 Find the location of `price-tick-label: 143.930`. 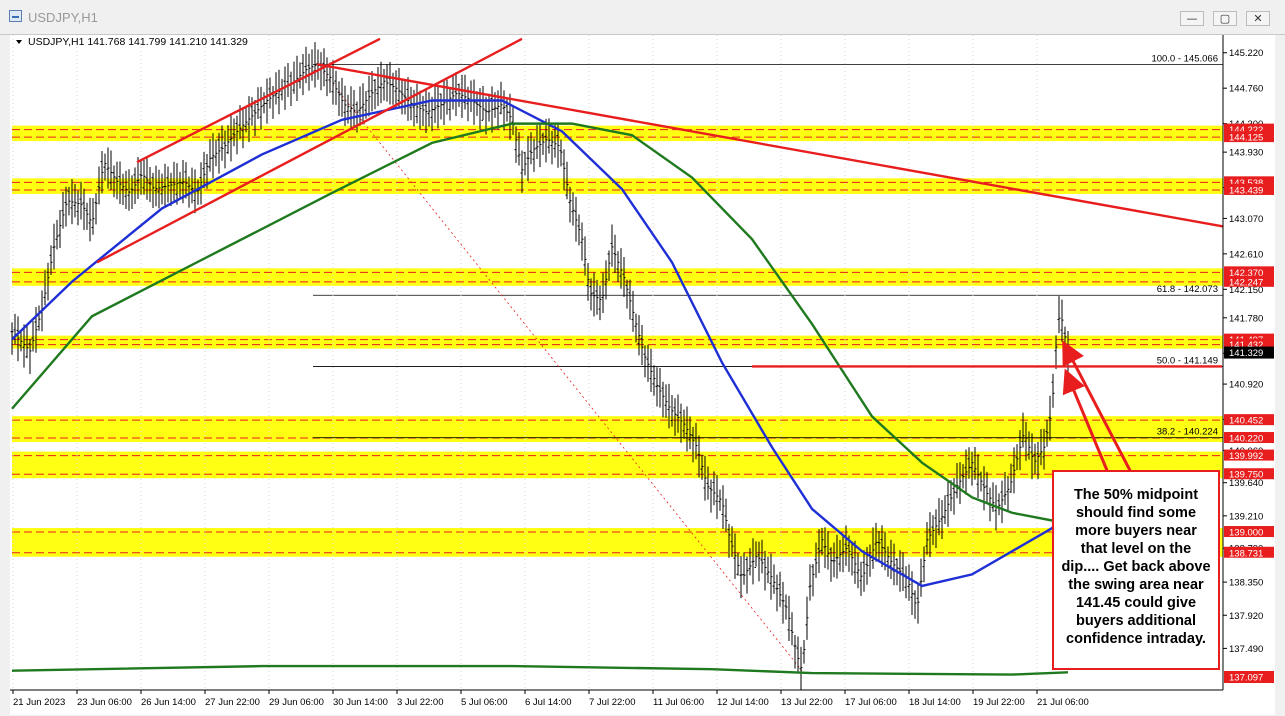

price-tick-label: 143.930 is located at coordinates (1246, 153).